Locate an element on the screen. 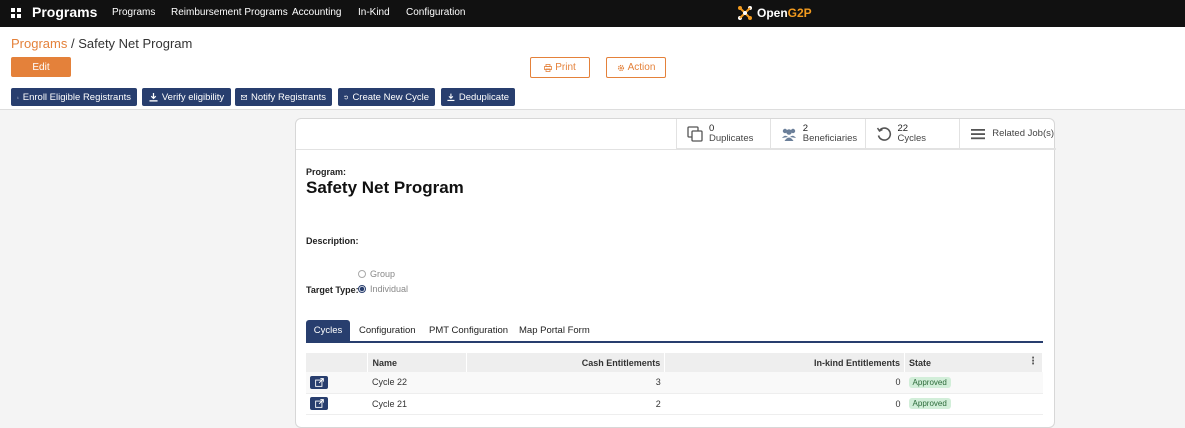 The image size is (1185, 428). breadcrumb-current: Safety Net Program is located at coordinates (135, 43).